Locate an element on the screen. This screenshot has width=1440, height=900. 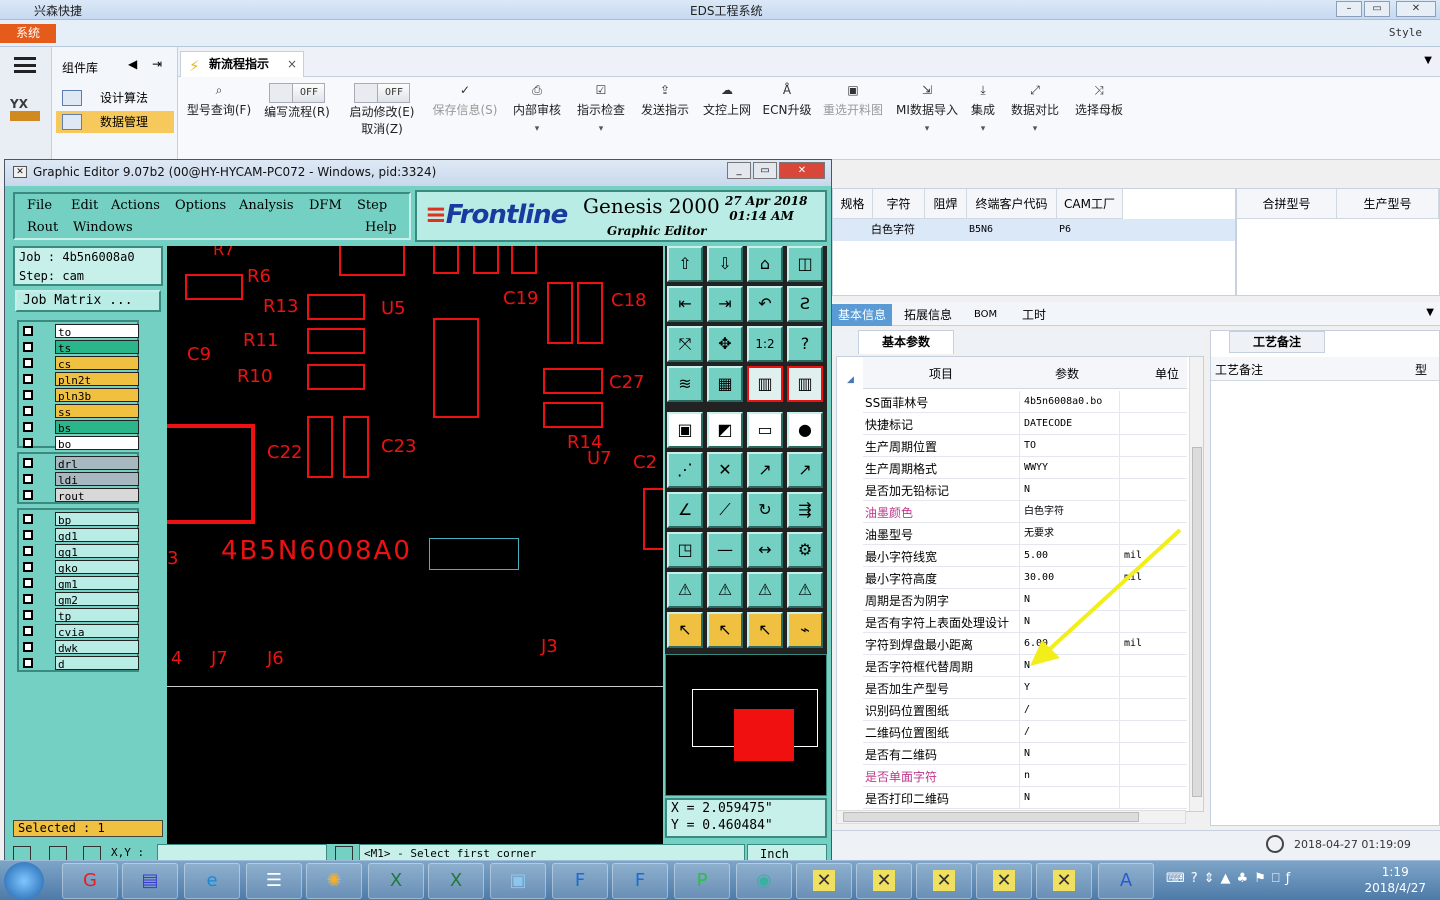
line-add-icon: ↗ is located at coordinates (765, 470).